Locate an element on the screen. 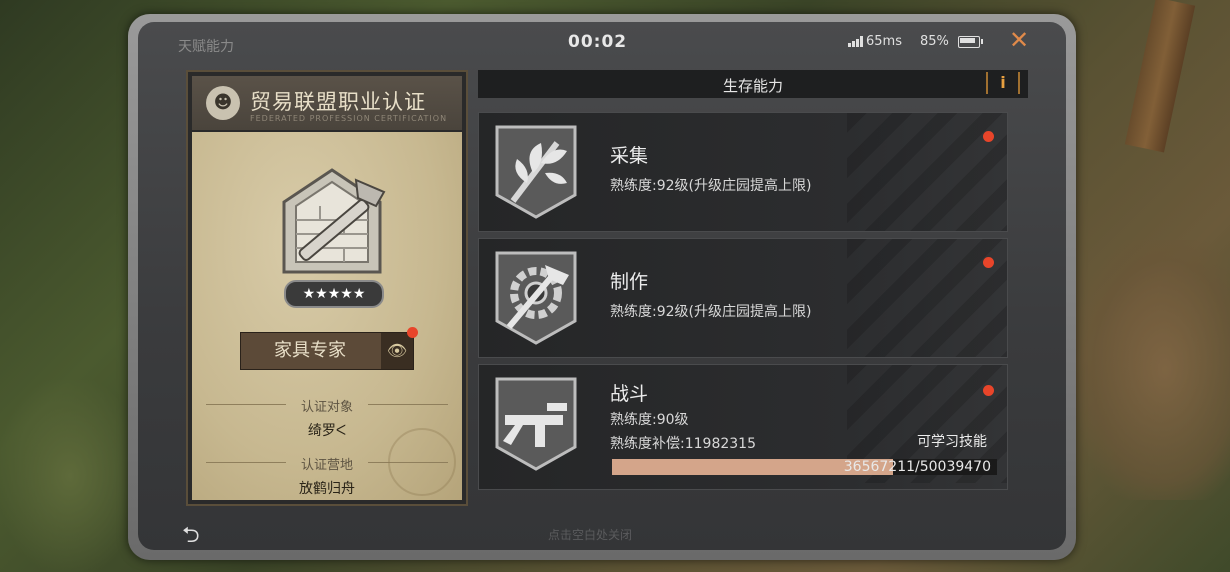  certification-title: 贸易联盟职业认证 is located at coordinates (338, 102).